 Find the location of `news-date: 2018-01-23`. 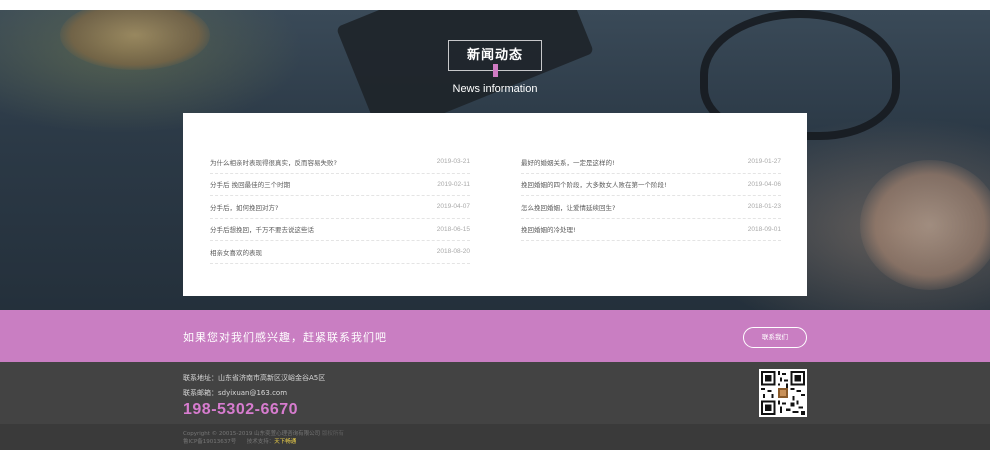

news-date: 2018-01-23 is located at coordinates (764, 207).